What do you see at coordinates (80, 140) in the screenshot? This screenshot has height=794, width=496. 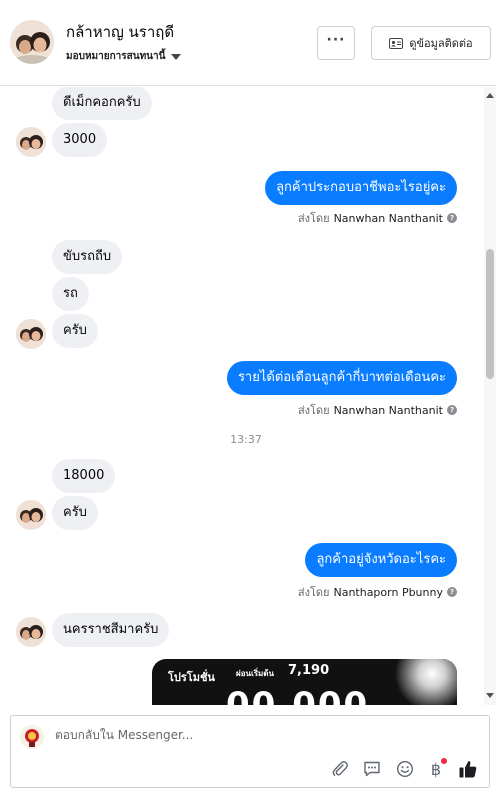 I see `incoming-message: 3000` at bounding box center [80, 140].